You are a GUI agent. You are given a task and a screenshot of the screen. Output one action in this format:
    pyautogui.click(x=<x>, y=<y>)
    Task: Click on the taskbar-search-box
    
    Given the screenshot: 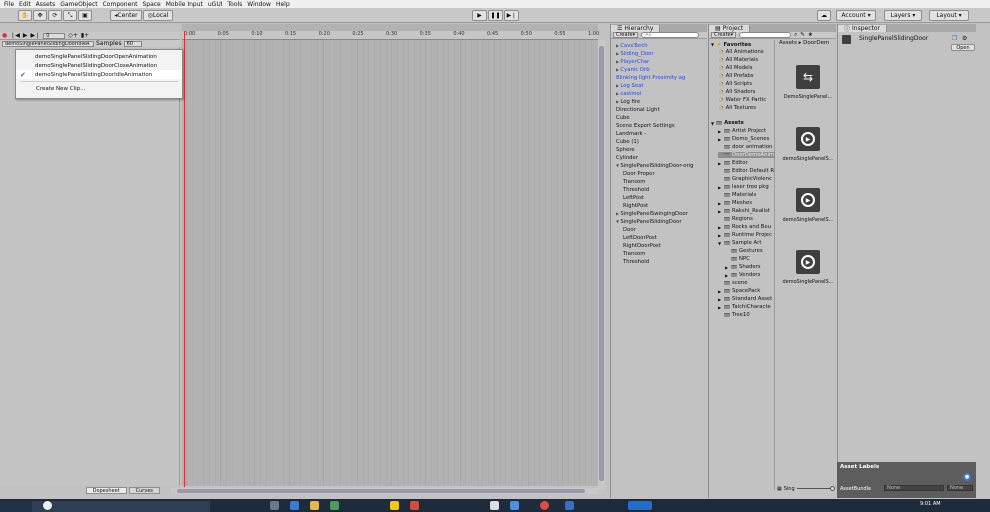 What is the action you would take?
    pyautogui.click(x=121, y=506)
    